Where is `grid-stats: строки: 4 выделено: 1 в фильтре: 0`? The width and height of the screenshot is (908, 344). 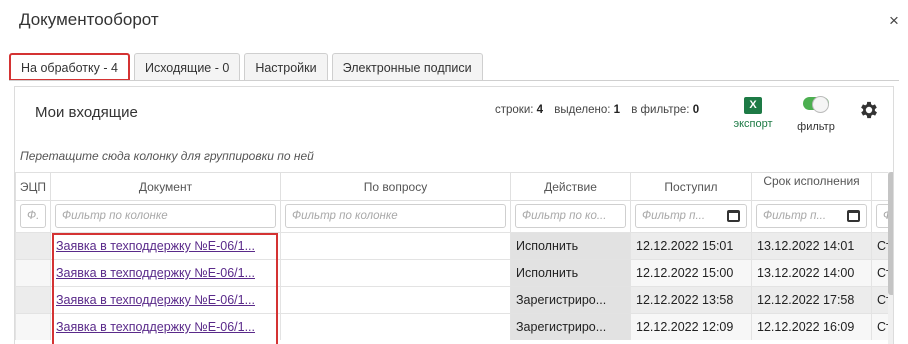
grid-stats: строки: 4 выделено: 1 в фильтре: 0 is located at coordinates (597, 110).